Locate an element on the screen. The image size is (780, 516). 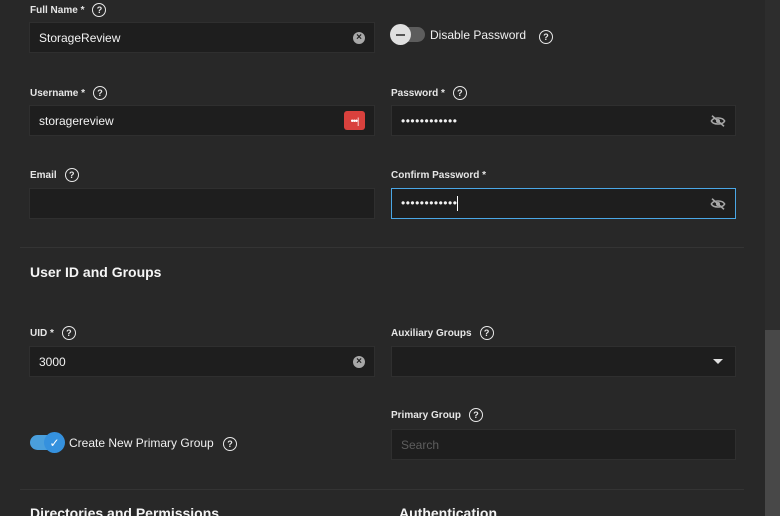
email-label-row: Email ? is located at coordinates (54, 175).